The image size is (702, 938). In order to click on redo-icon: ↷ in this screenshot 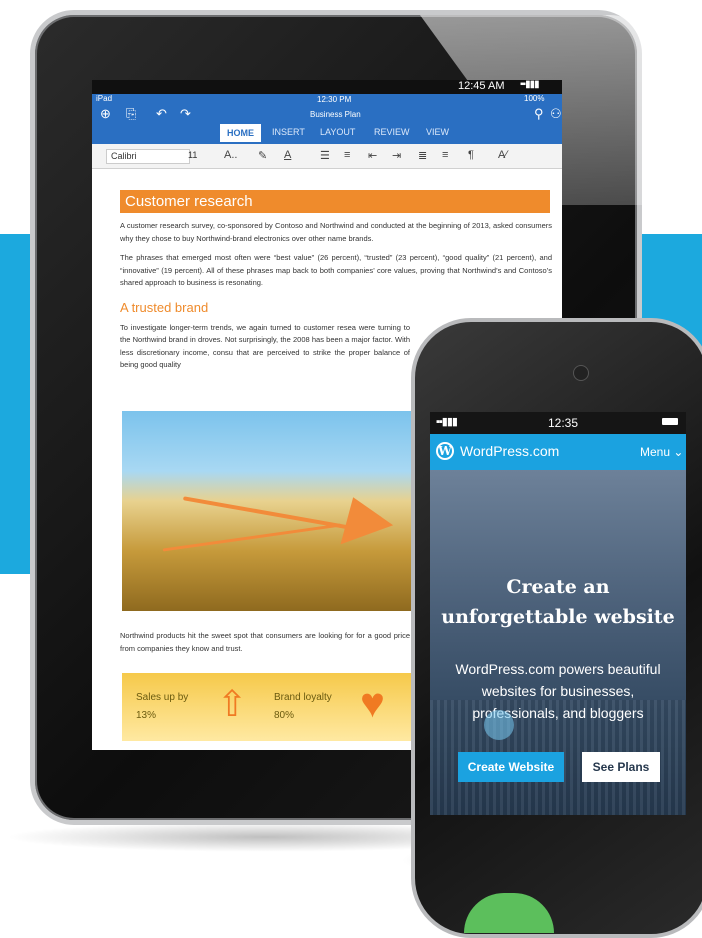, I will do `click(185, 114)`.